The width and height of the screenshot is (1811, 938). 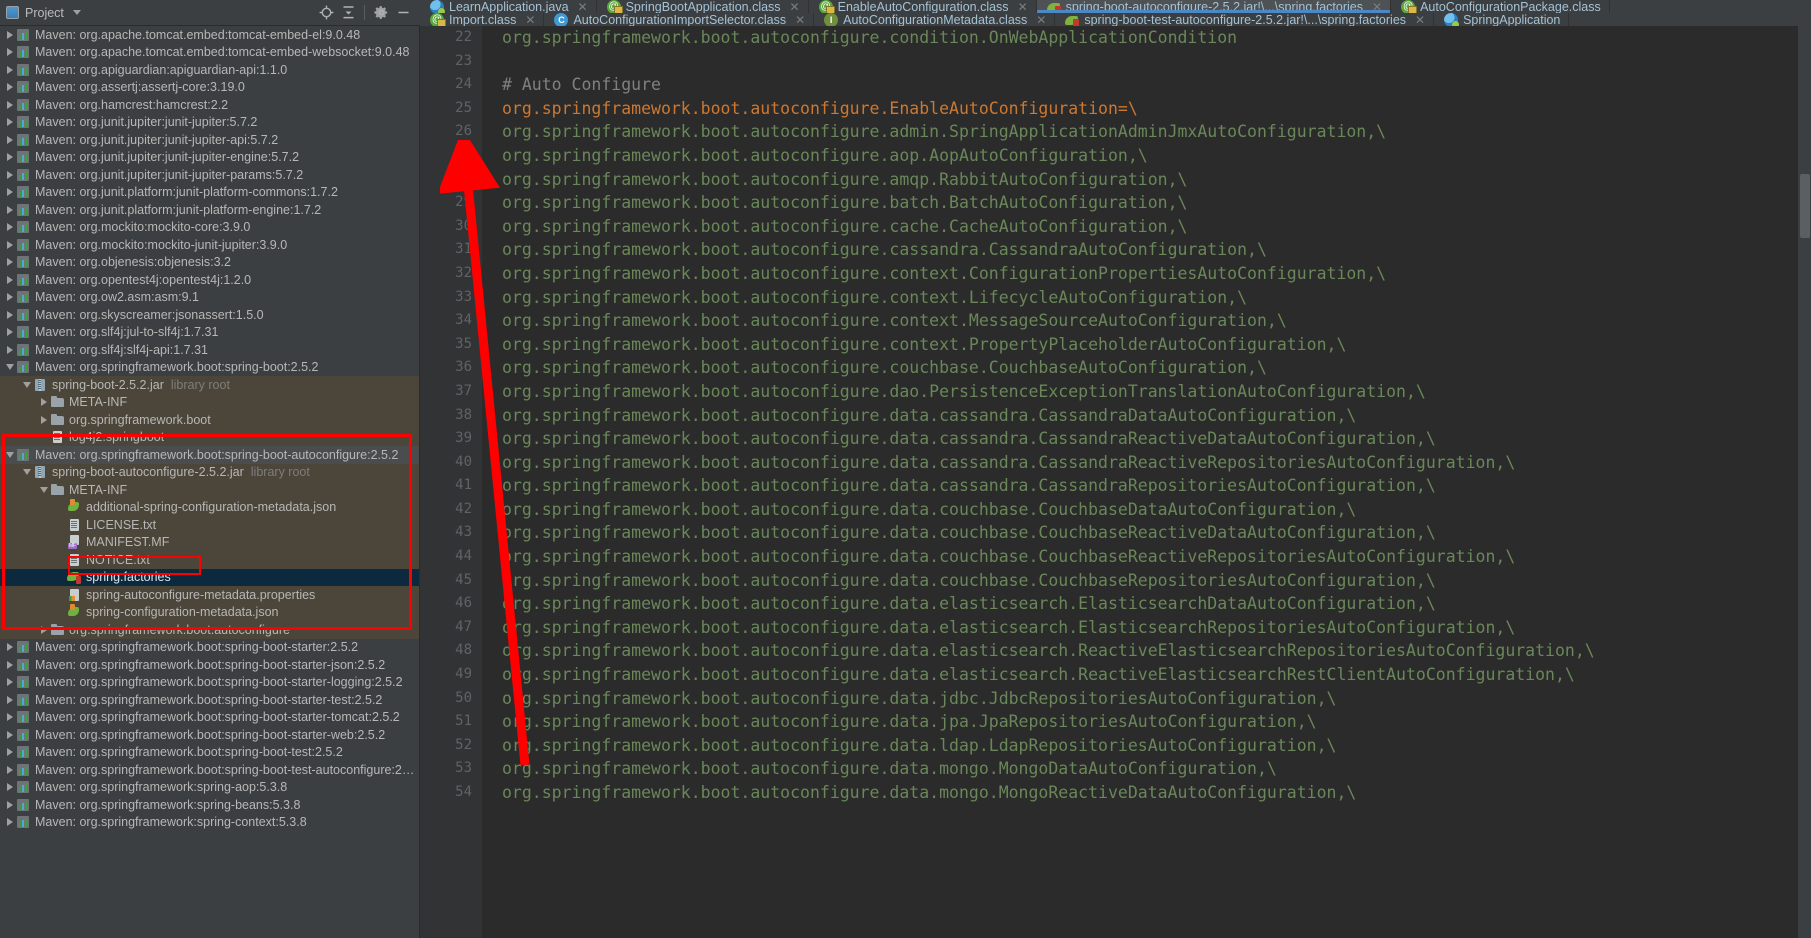 What do you see at coordinates (381, 13) in the screenshot?
I see `settings-gear-icon` at bounding box center [381, 13].